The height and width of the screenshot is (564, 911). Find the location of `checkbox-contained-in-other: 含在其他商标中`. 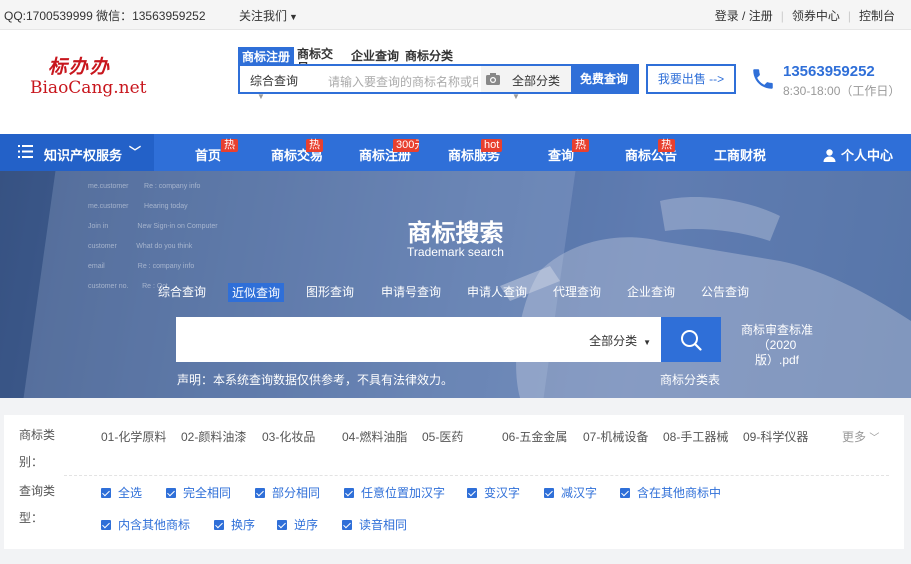

checkbox-contained-in-other: 含在其他商标中 is located at coordinates (670, 492).